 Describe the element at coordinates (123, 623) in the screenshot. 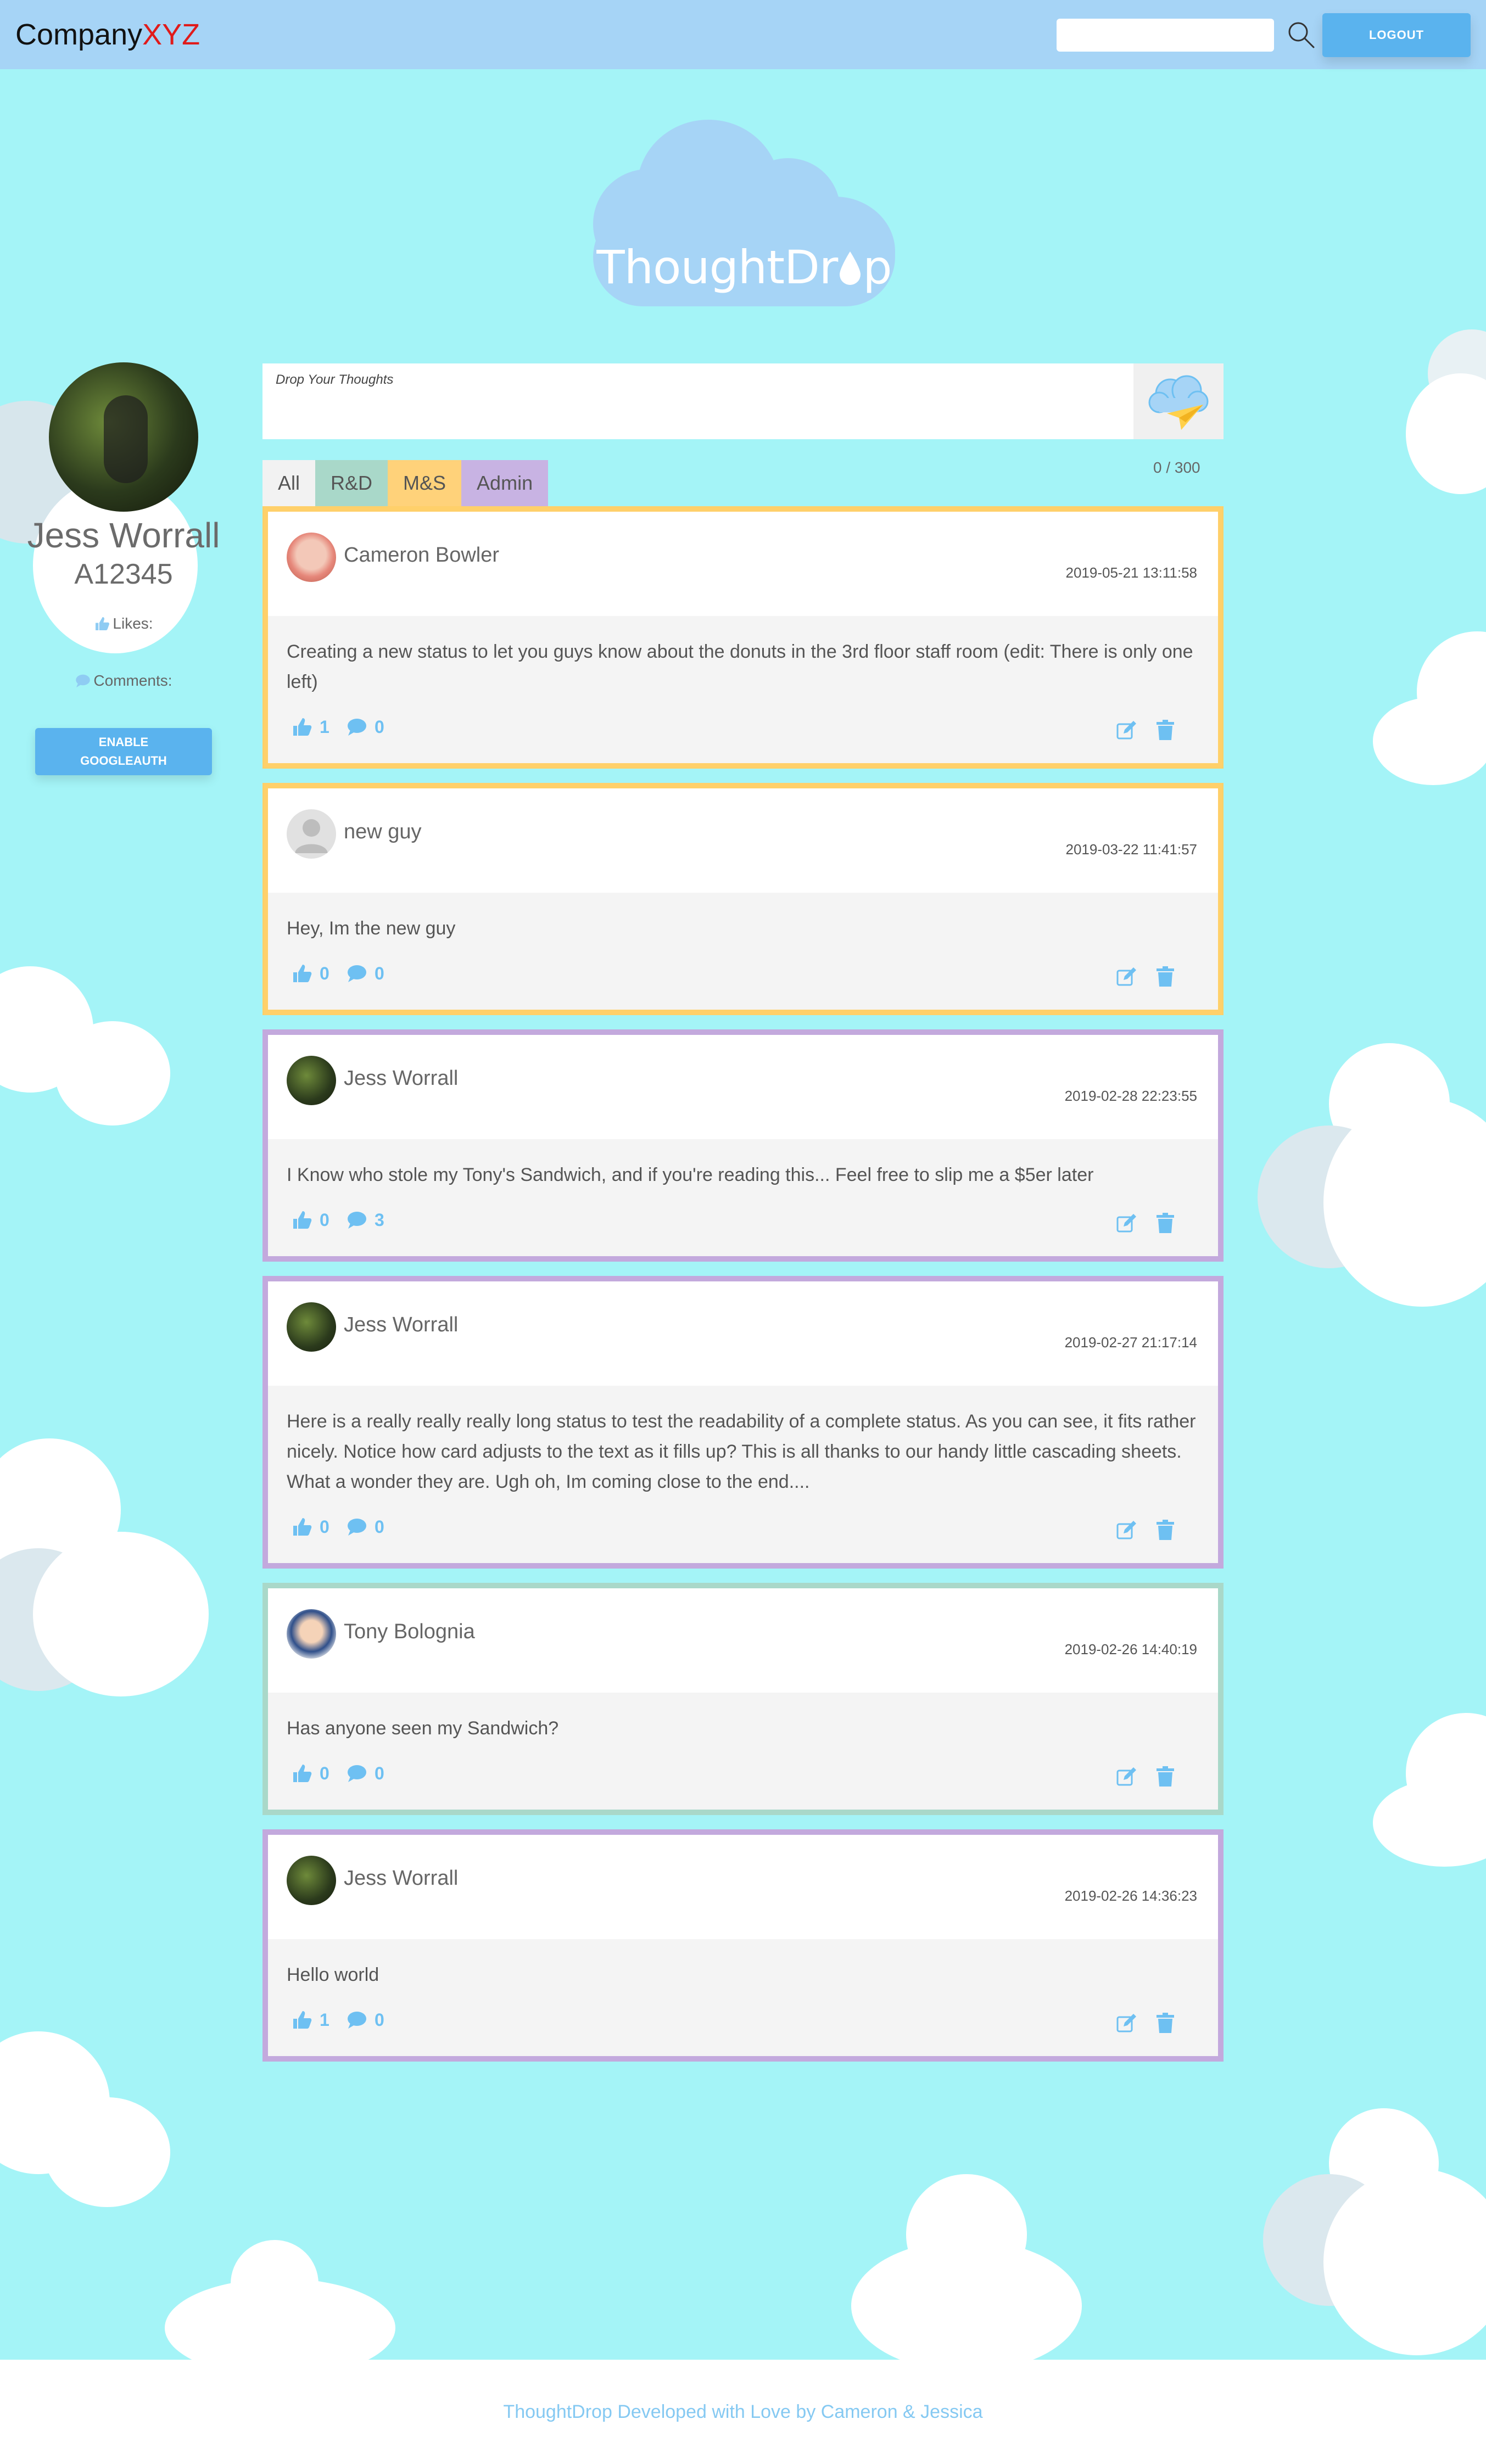

I see `profile-likes: Likes:` at that location.